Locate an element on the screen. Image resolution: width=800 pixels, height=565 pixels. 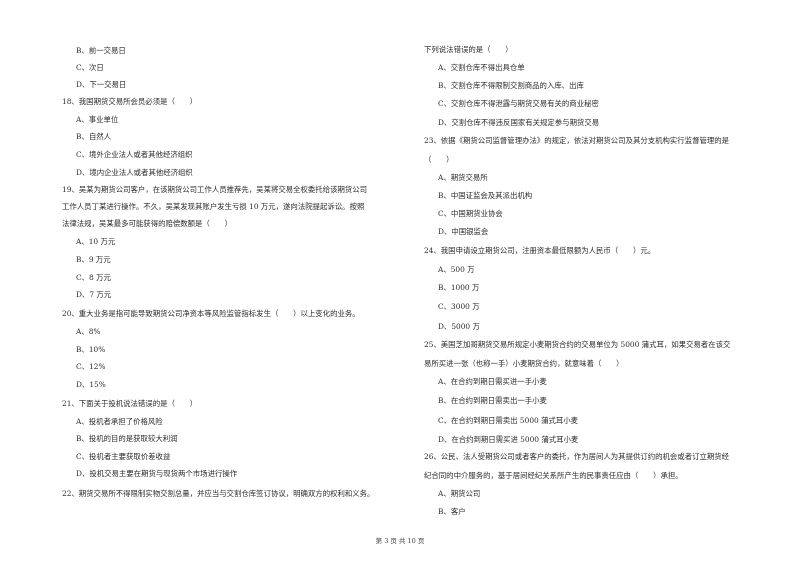
question-text: 20、重大业务是指可能导致期货公司净资本等风险监管指标发生（ ）以上变化的业务。 is located at coordinates (211, 313).